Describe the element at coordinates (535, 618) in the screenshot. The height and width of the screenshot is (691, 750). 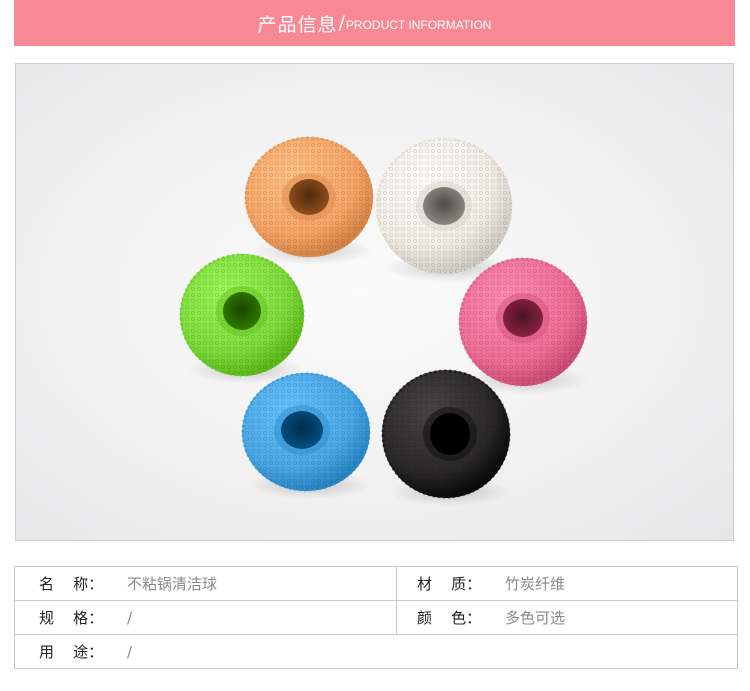
I see `spec-value-color: 多色可选` at that location.